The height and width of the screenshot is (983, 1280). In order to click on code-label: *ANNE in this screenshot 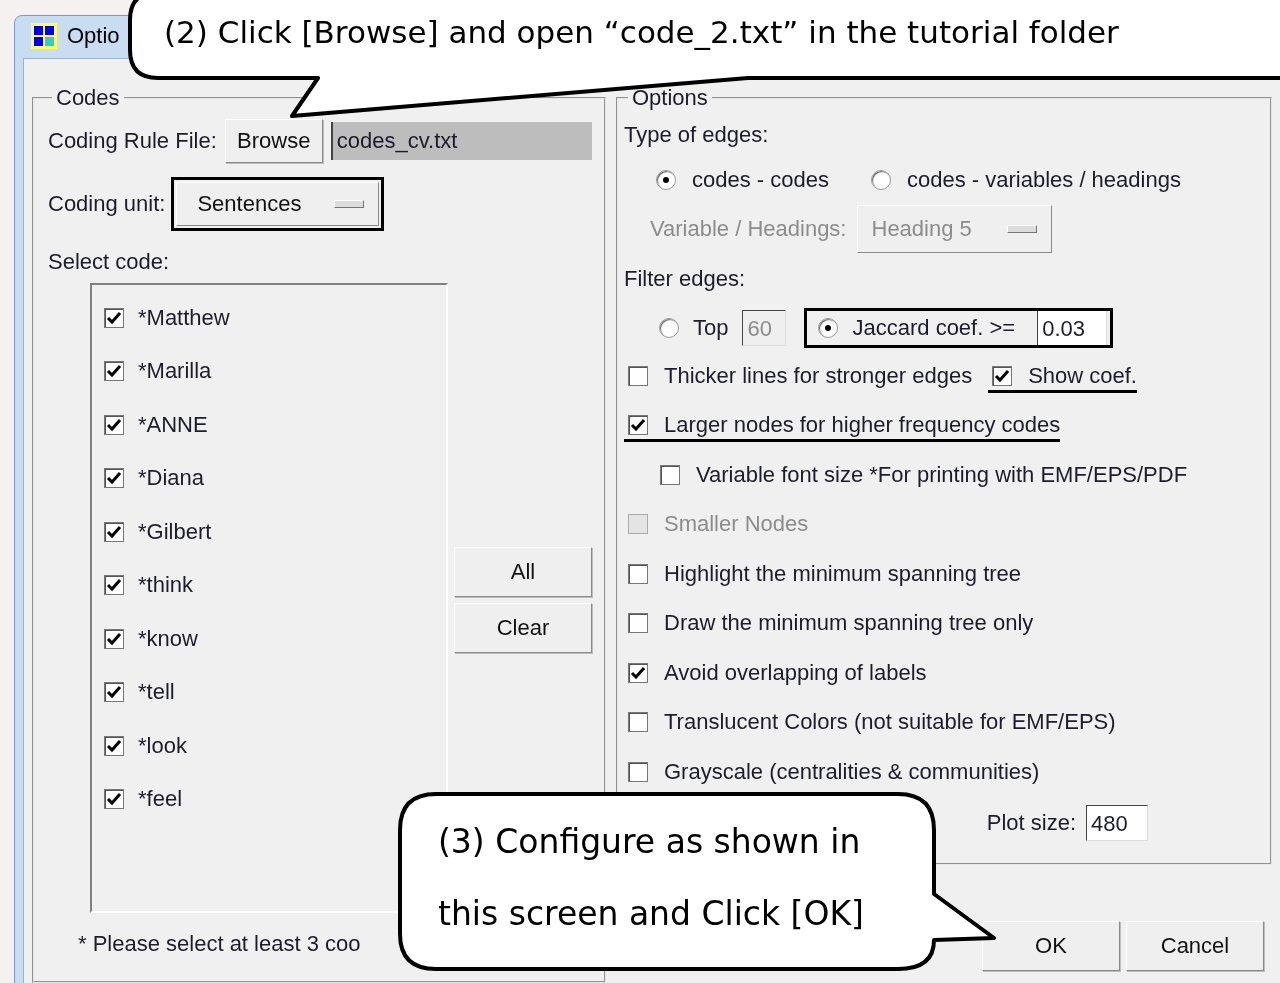, I will do `click(173, 424)`.